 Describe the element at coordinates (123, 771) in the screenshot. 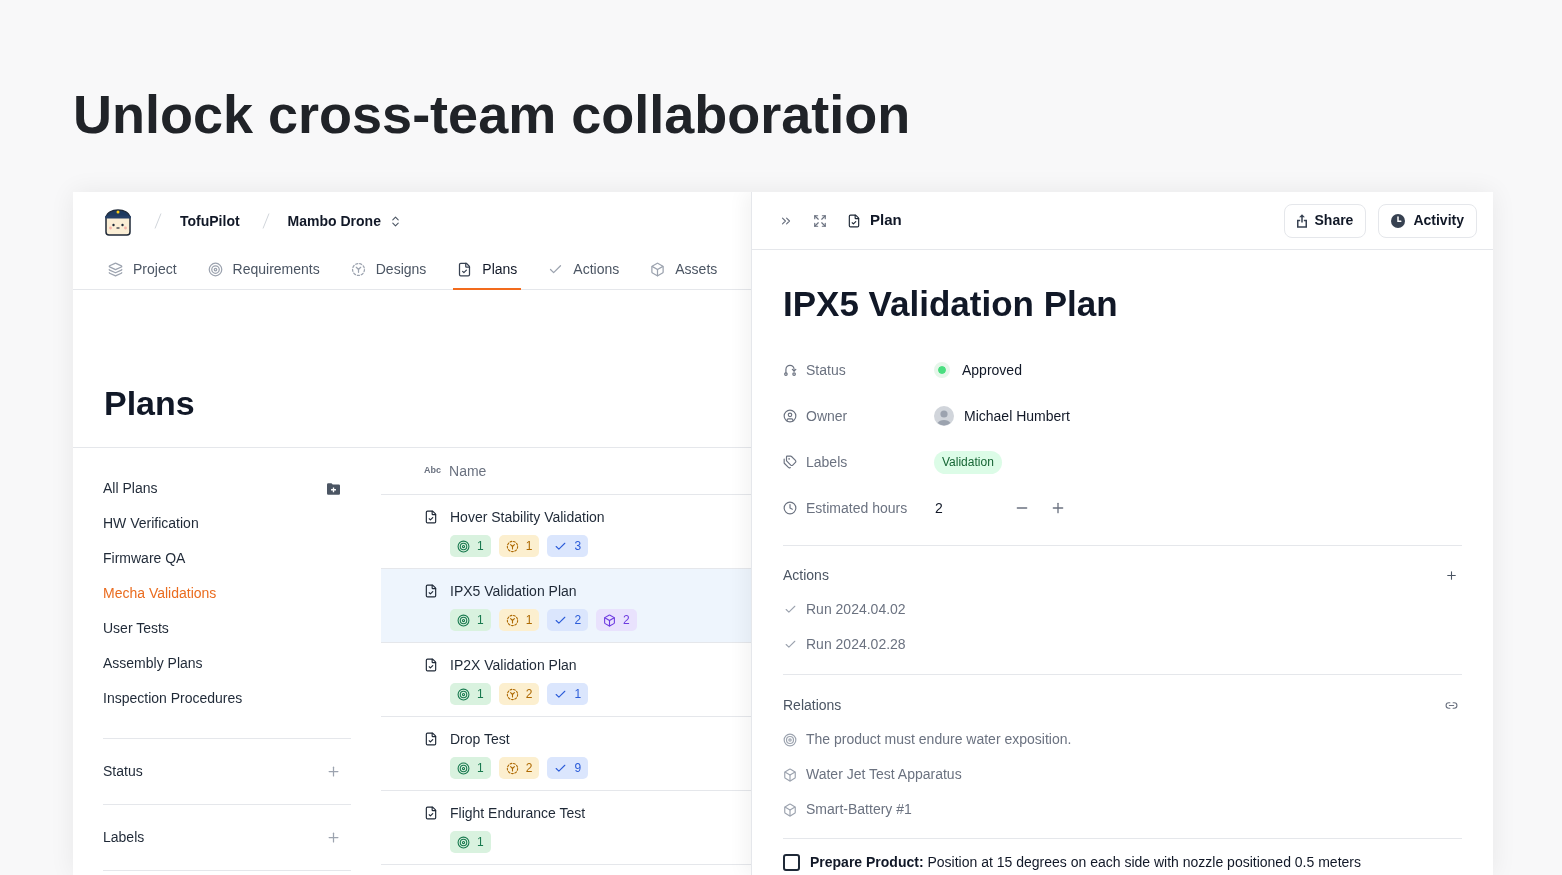

I see `filter-label: Status` at that location.